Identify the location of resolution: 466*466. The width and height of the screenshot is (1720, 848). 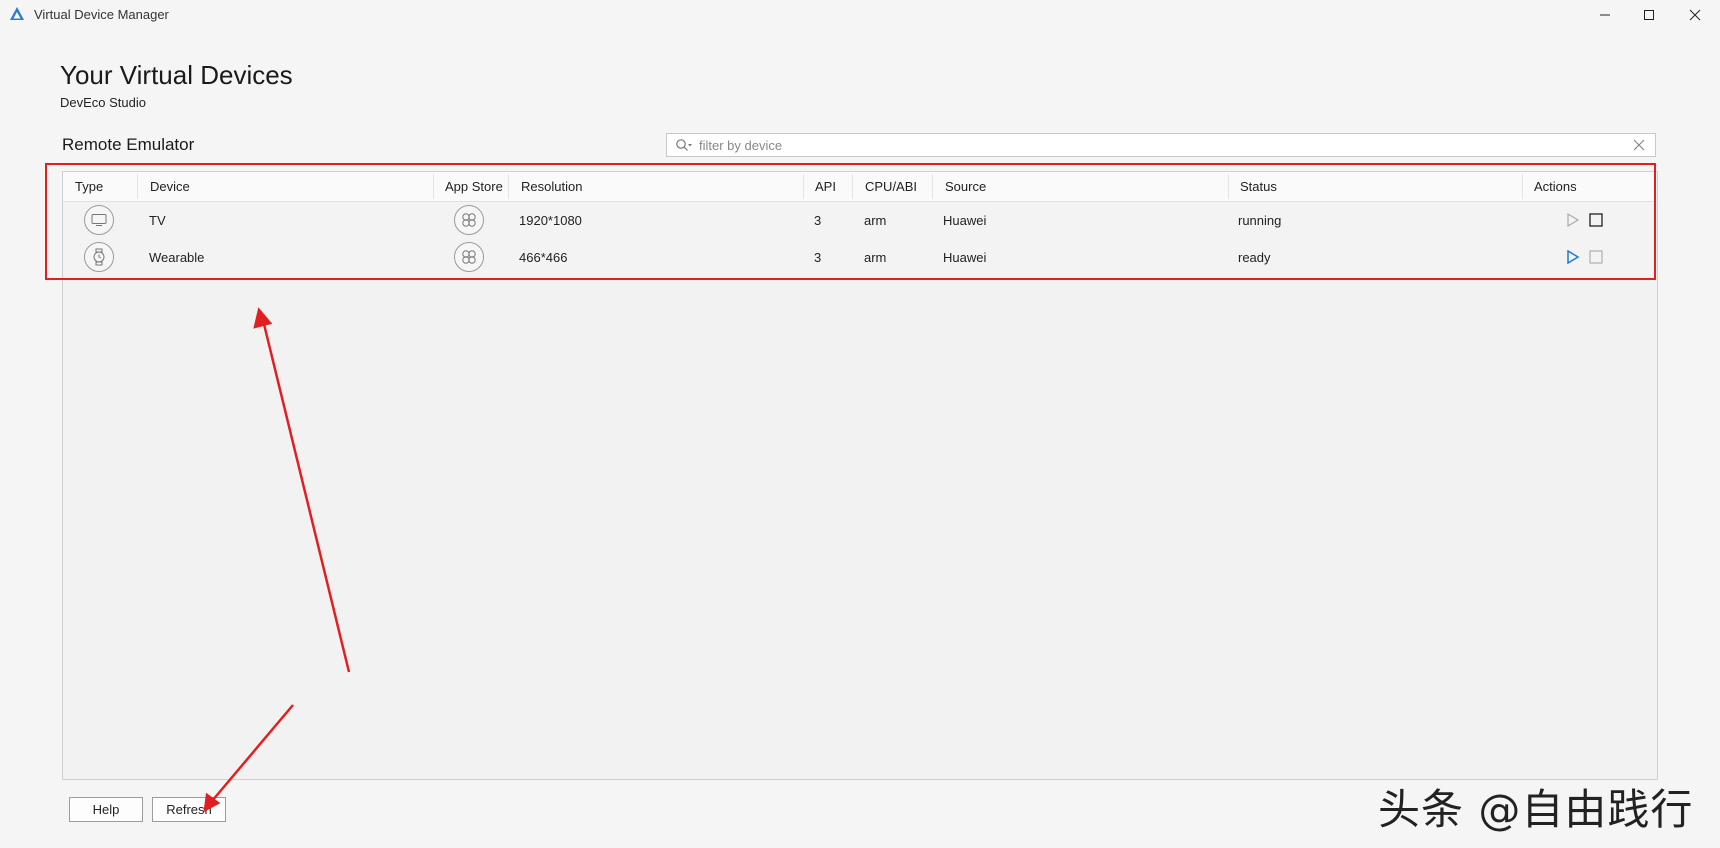
(543, 257).